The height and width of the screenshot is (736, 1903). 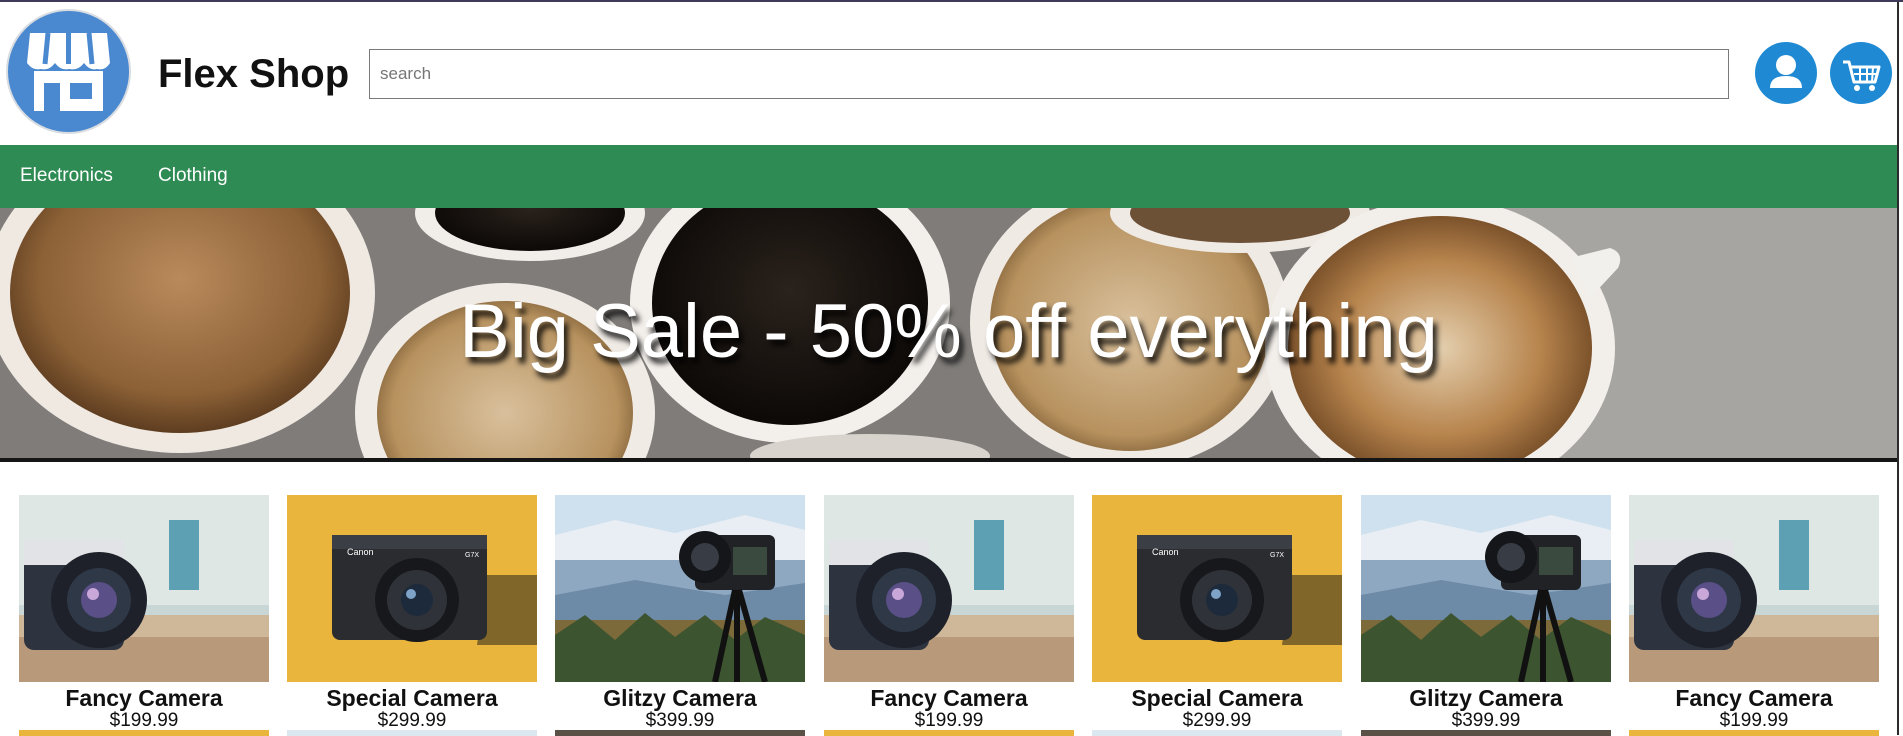 What do you see at coordinates (1049, 74) in the screenshot?
I see `search-input` at bounding box center [1049, 74].